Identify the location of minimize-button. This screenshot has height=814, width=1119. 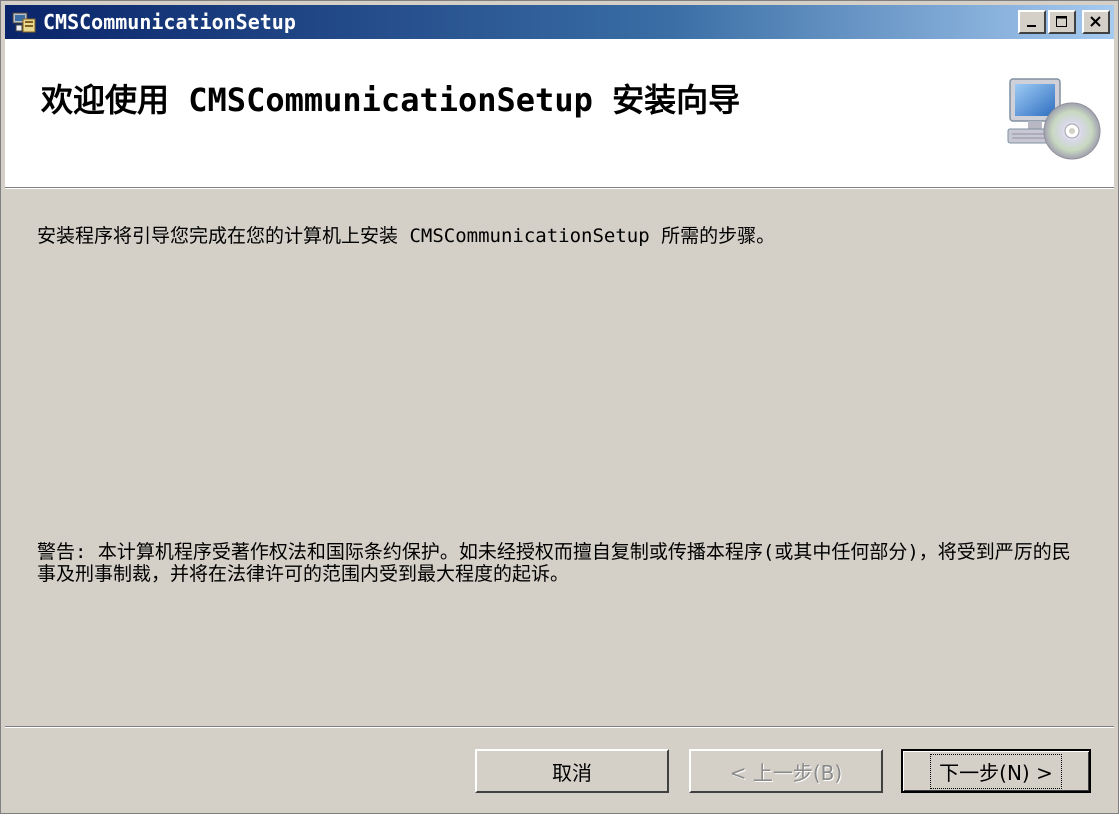
(1032, 22).